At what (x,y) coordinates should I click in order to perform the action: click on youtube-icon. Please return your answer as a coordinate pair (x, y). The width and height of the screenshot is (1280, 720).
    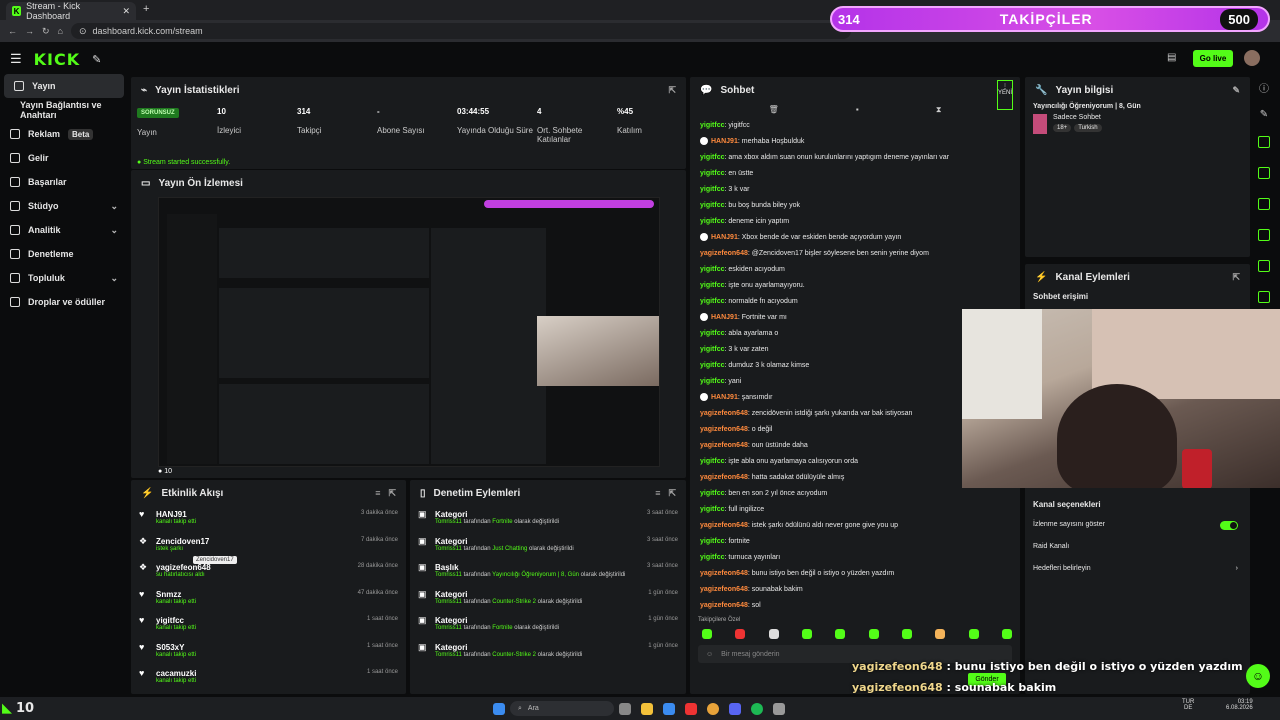
    Looking at the image, I should click on (691, 708).